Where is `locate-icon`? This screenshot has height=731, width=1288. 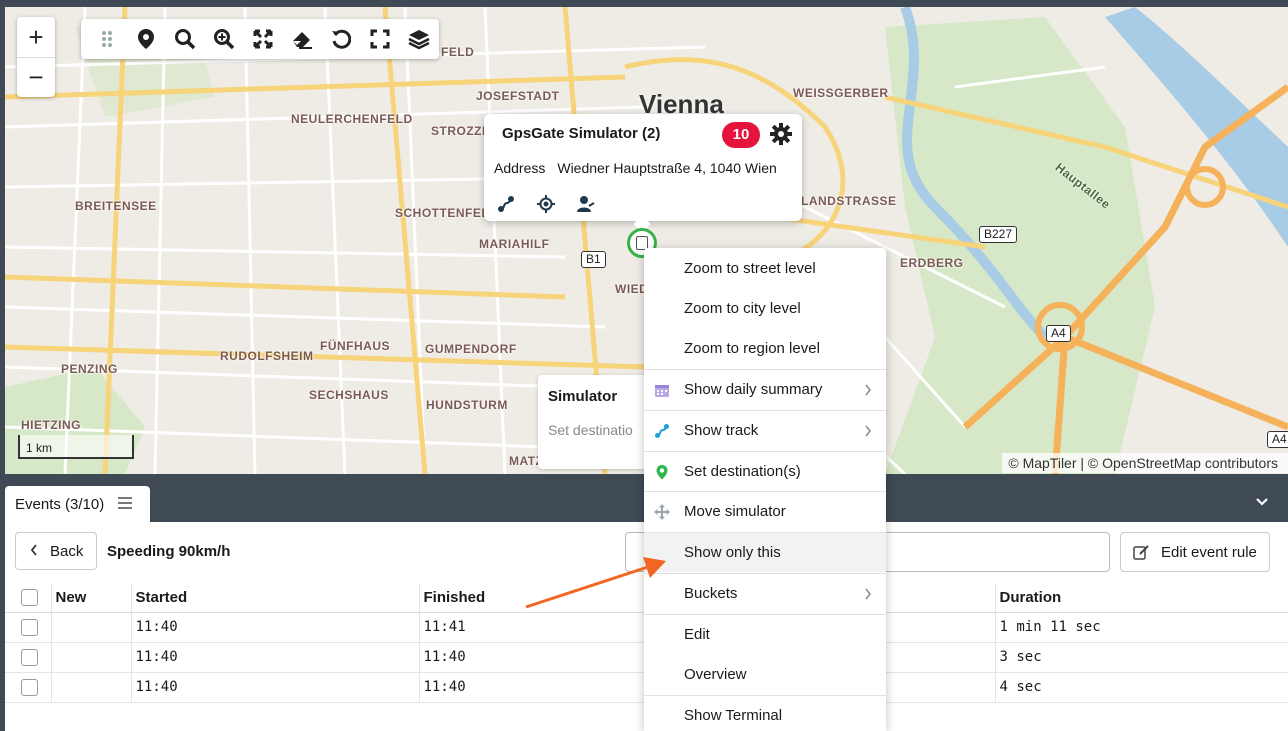
locate-icon is located at coordinates (546, 204).